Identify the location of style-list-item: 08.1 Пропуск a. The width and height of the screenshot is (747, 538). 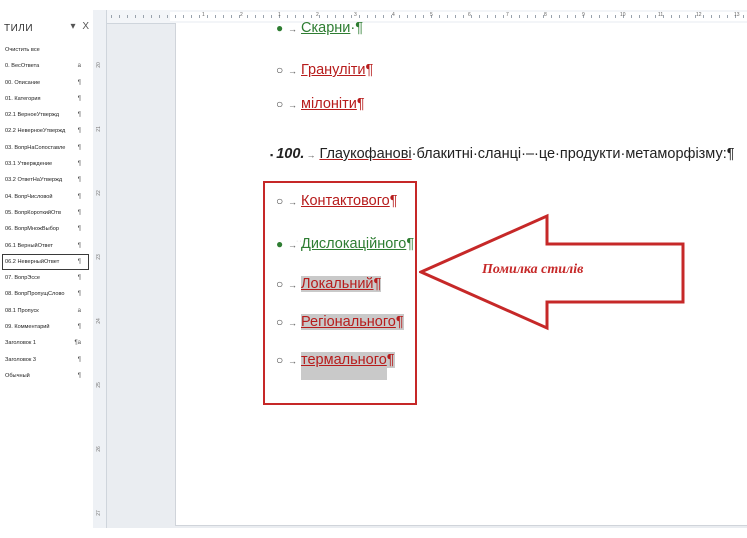
(46, 311).